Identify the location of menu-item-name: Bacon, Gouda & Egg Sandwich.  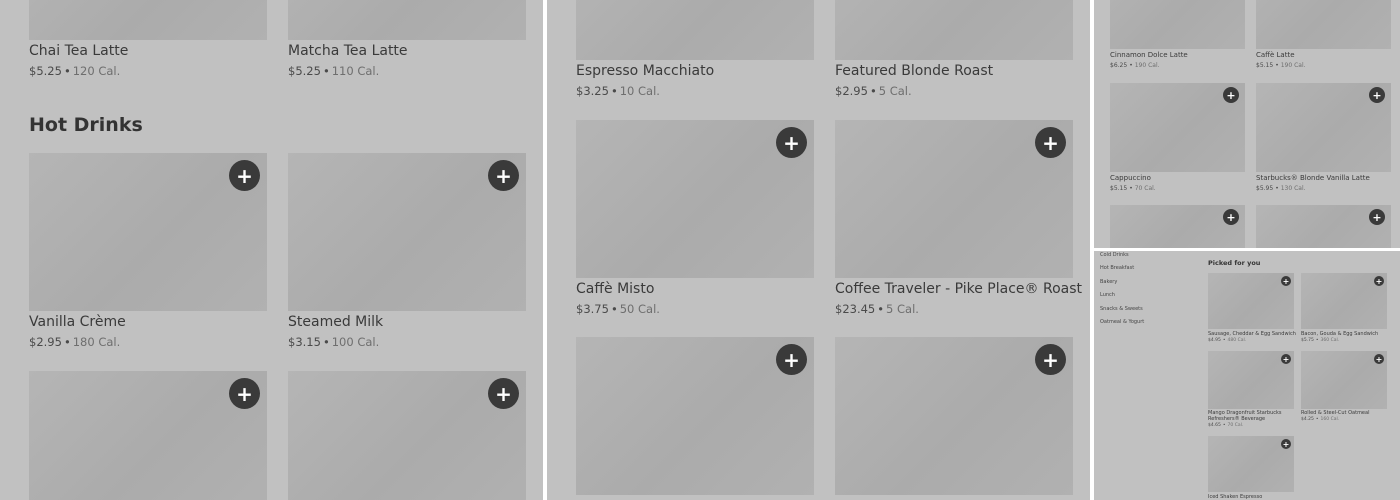
(1340, 334).